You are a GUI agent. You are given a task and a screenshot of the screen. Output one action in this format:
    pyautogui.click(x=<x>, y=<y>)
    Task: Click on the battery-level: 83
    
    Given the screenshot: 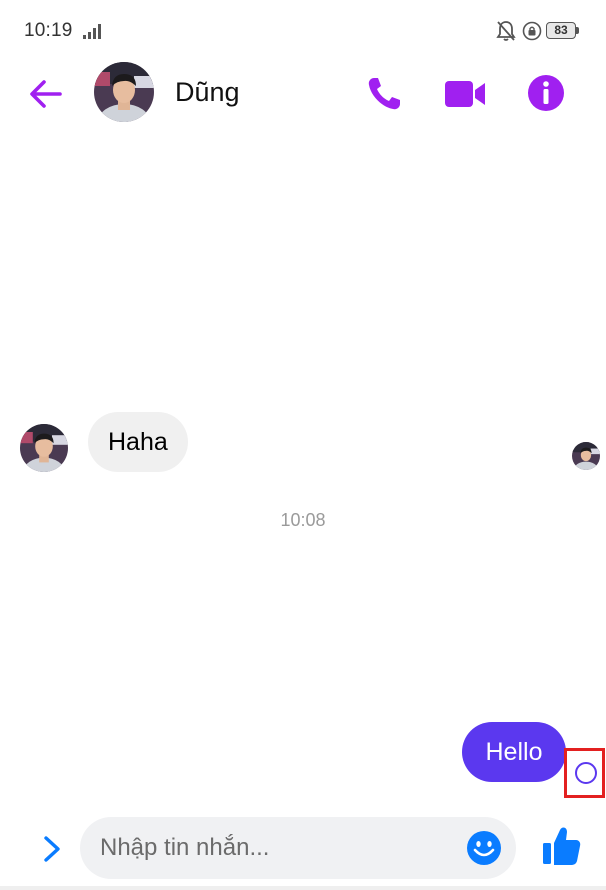 What is the action you would take?
    pyautogui.click(x=561, y=30)
    